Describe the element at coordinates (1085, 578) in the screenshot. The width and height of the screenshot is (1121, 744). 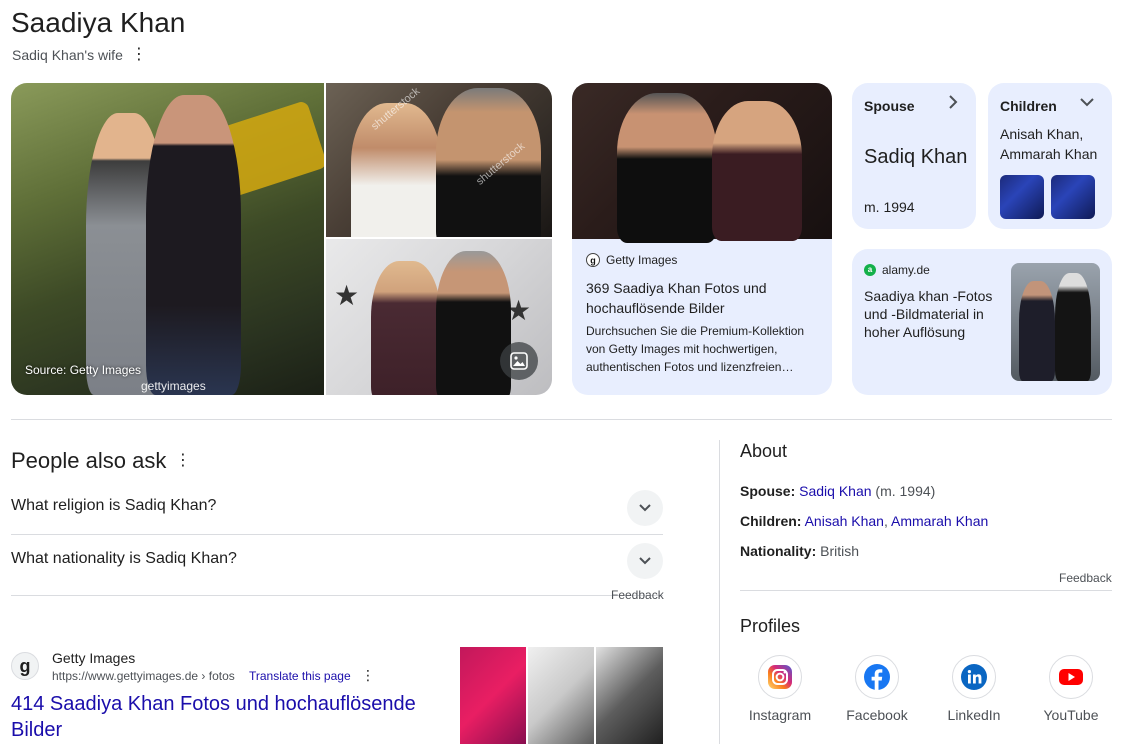
I see `about-feedback-link: Feedback` at that location.